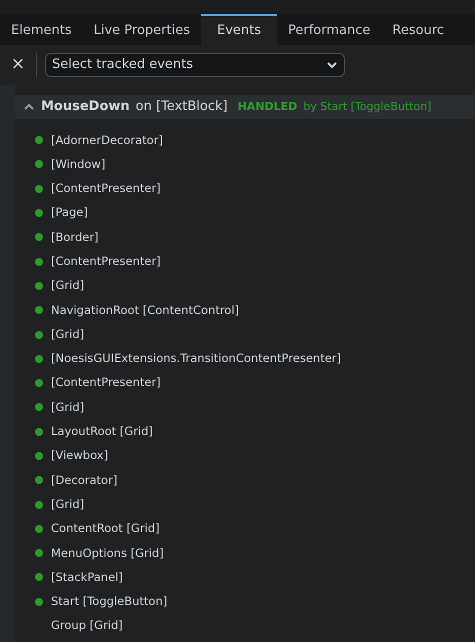 The height and width of the screenshot is (642, 475). Describe the element at coordinates (332, 65) in the screenshot. I see `chevron-down-icon` at that location.